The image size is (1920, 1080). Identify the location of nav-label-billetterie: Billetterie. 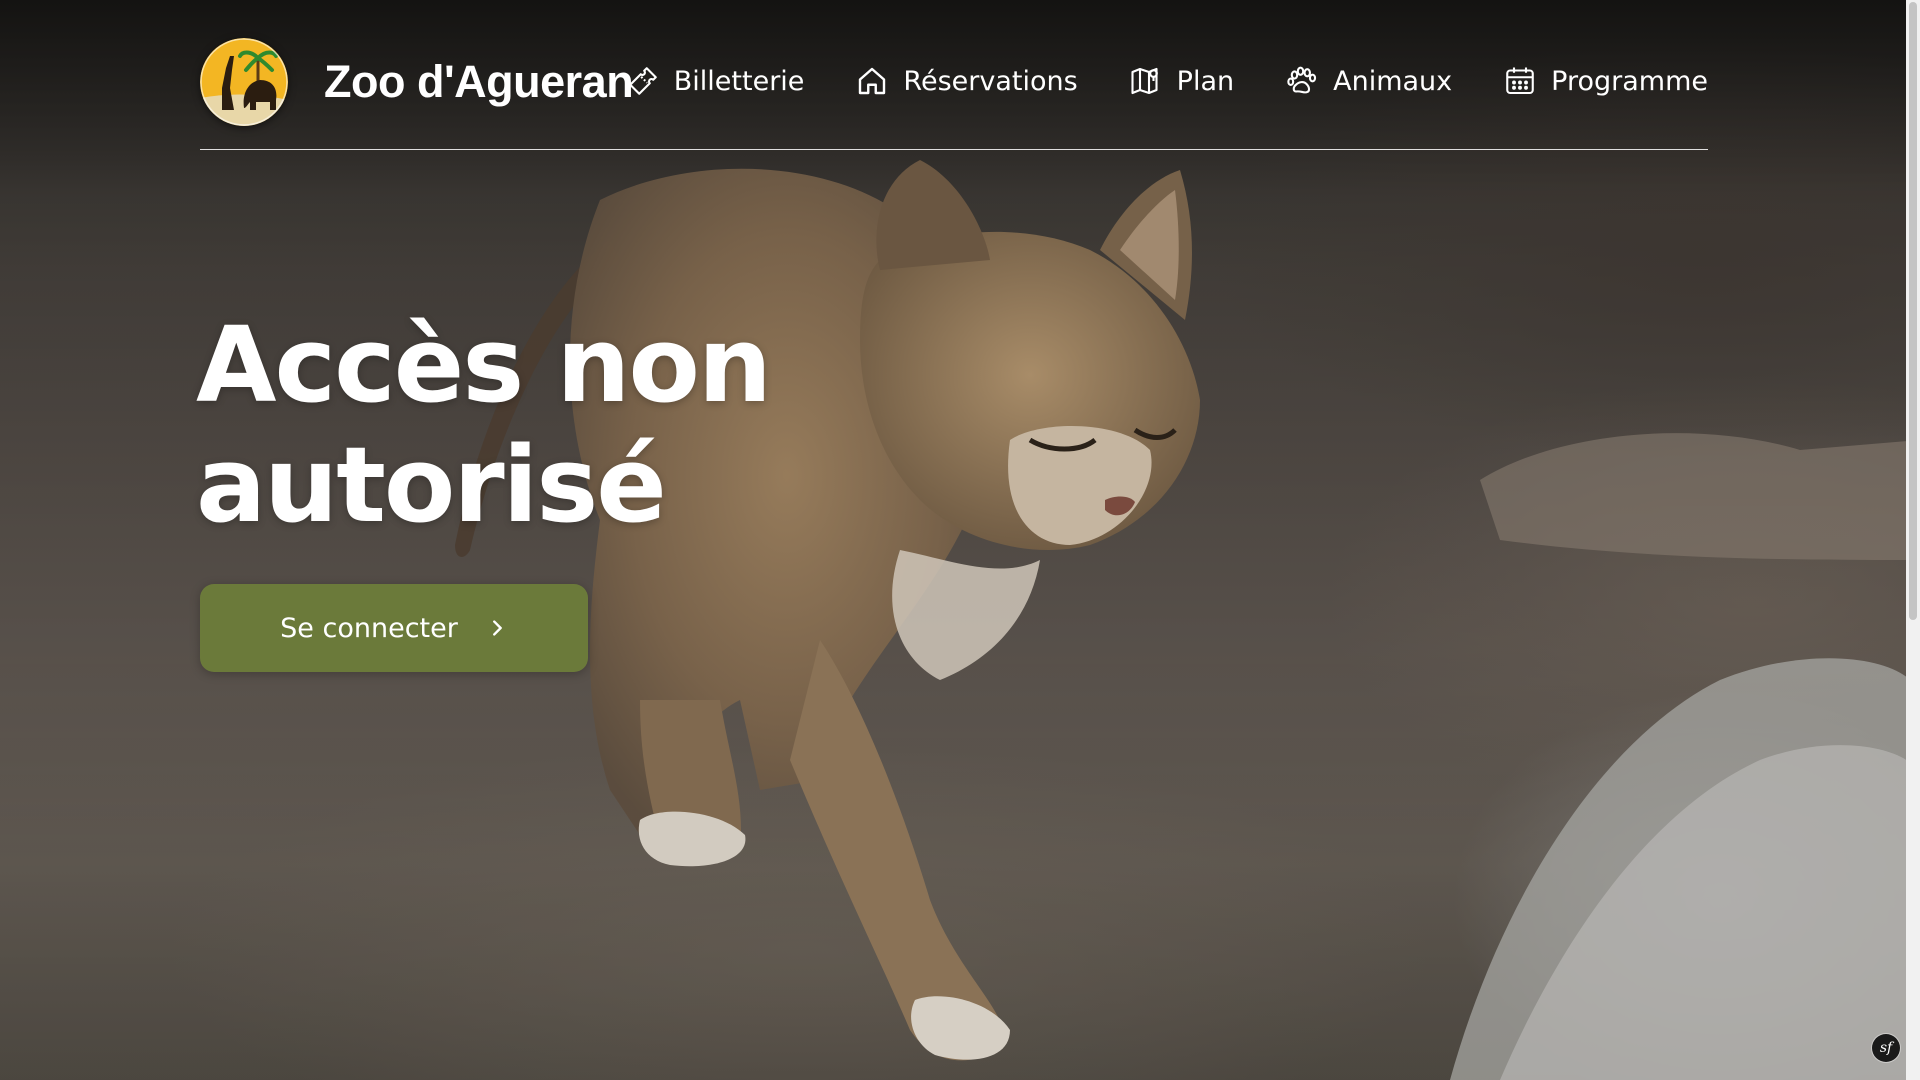
(739, 81).